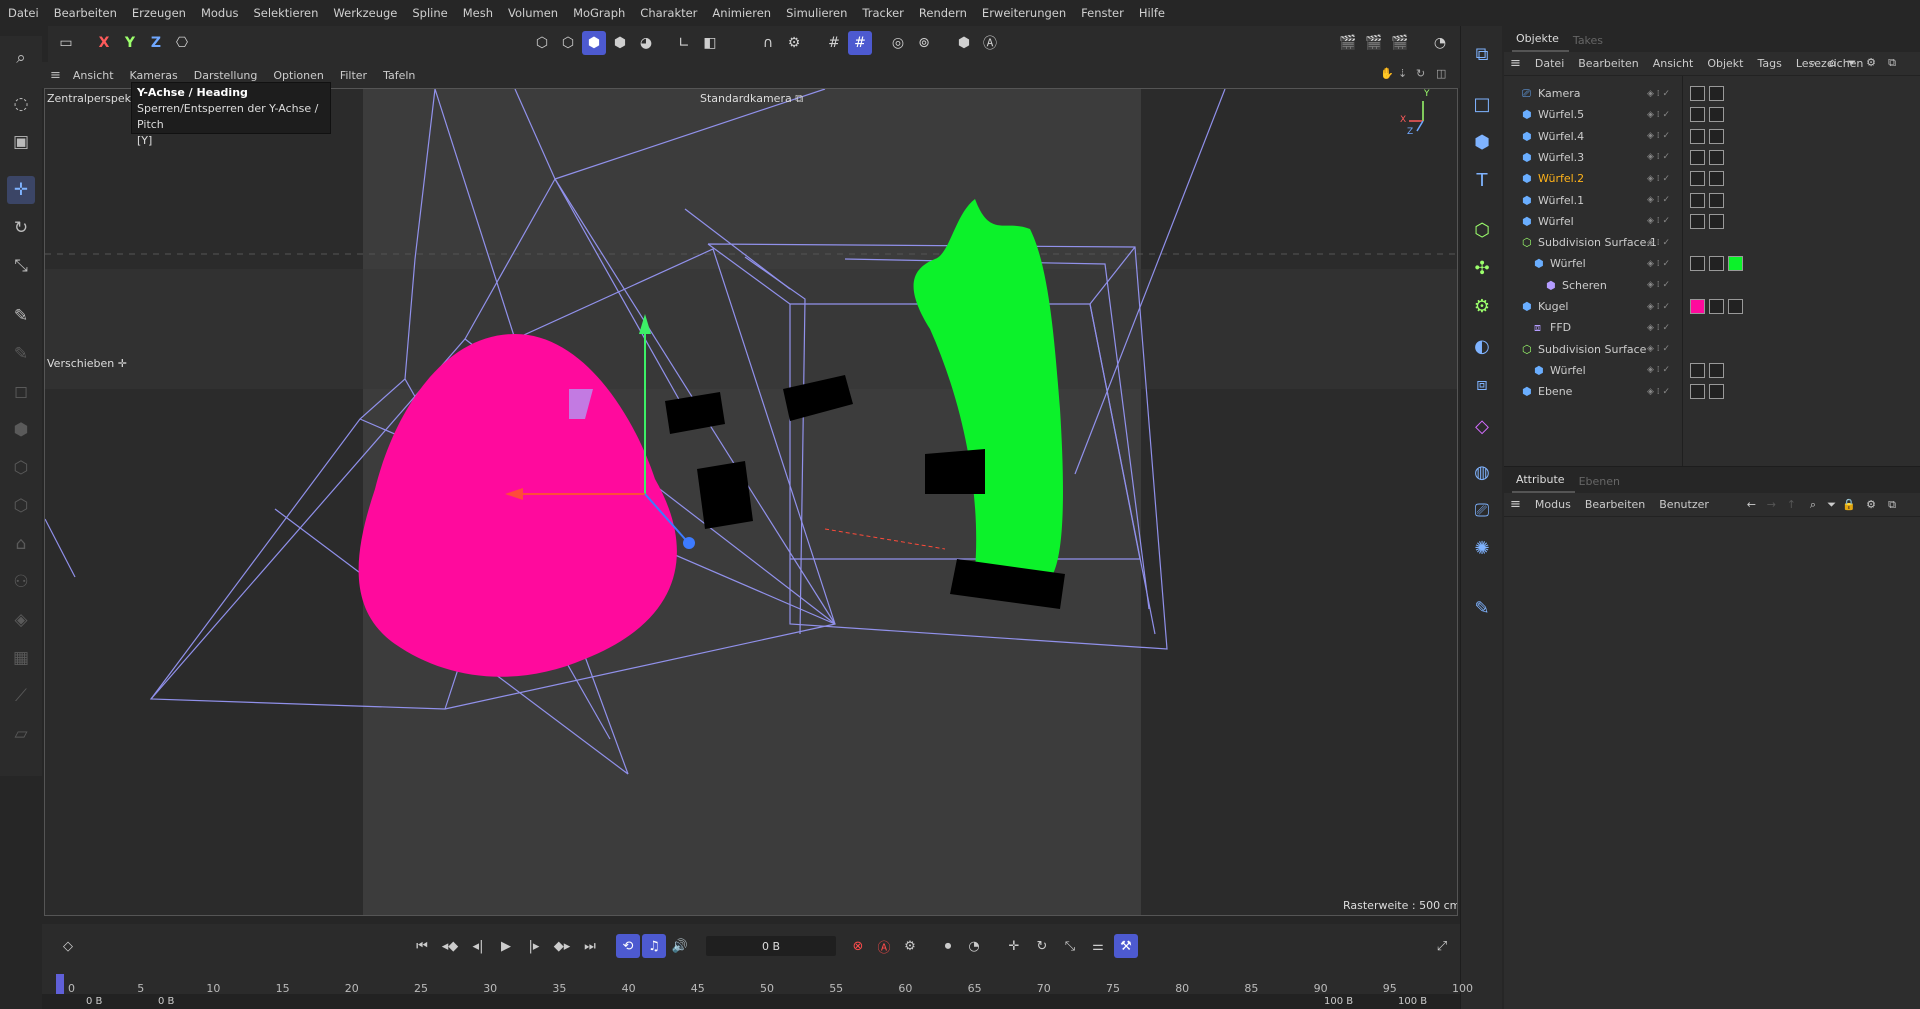  Describe the element at coordinates (1420, 73) in the screenshot. I see `orbit-icon: ↻` at that location.